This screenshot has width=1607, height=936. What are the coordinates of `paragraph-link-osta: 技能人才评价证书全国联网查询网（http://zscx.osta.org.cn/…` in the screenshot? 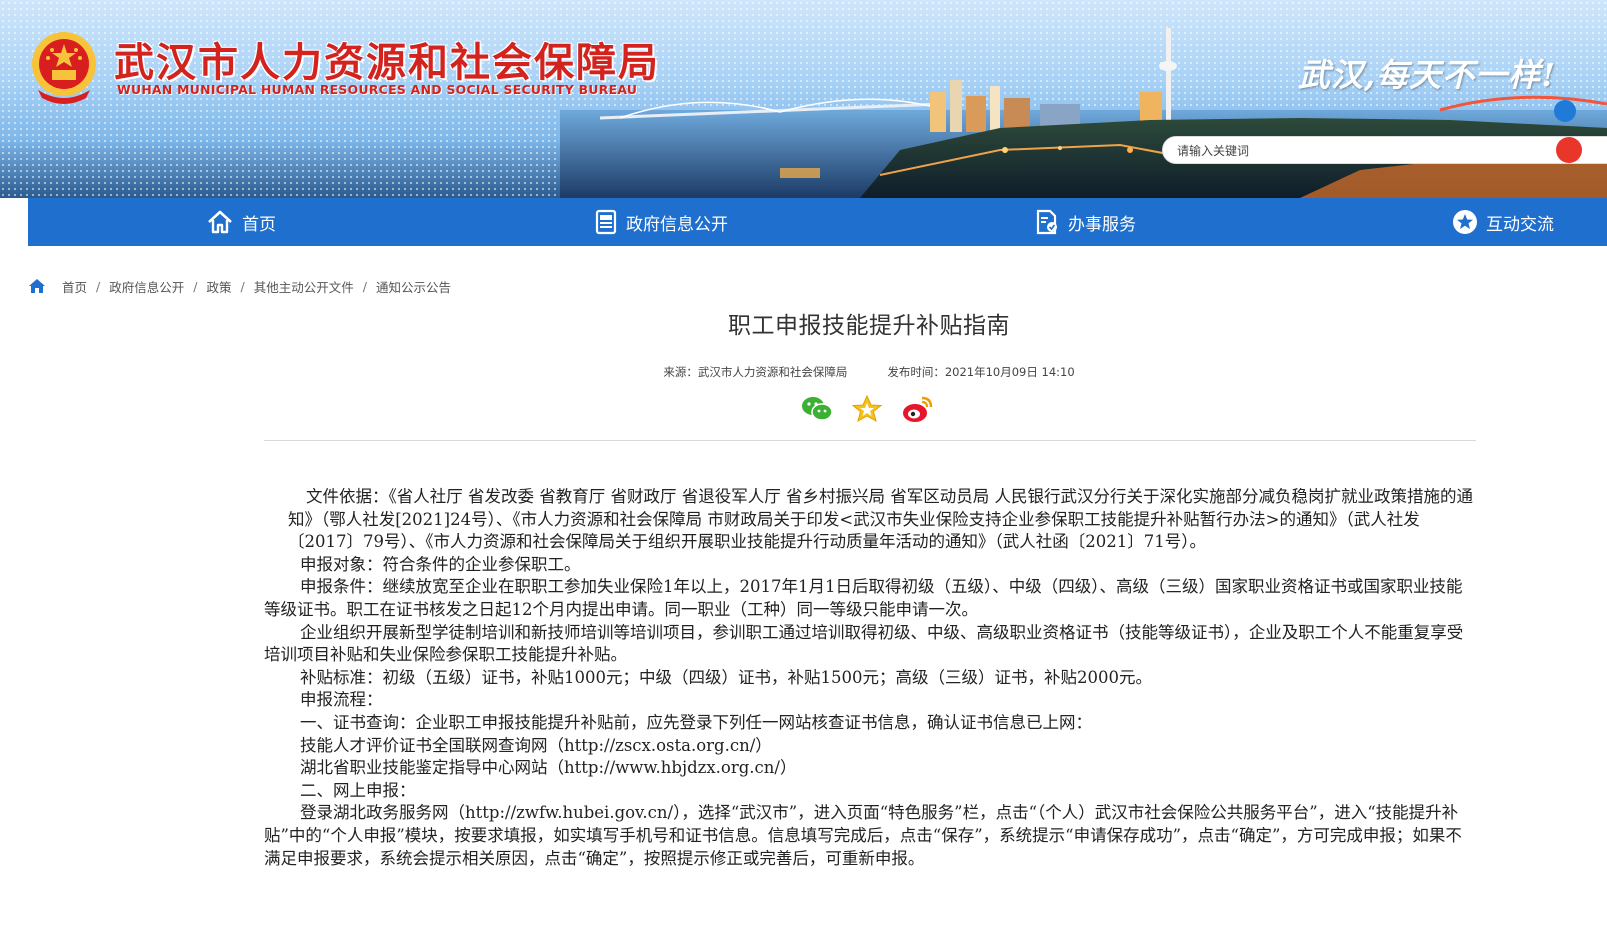 It's located at (870, 746).